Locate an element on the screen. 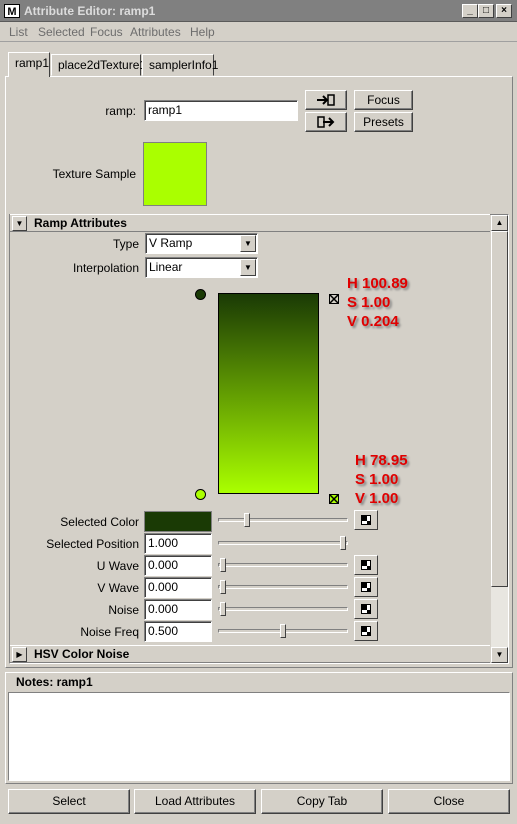 The image size is (517, 824). noise-freq-map-button is located at coordinates (366, 631).